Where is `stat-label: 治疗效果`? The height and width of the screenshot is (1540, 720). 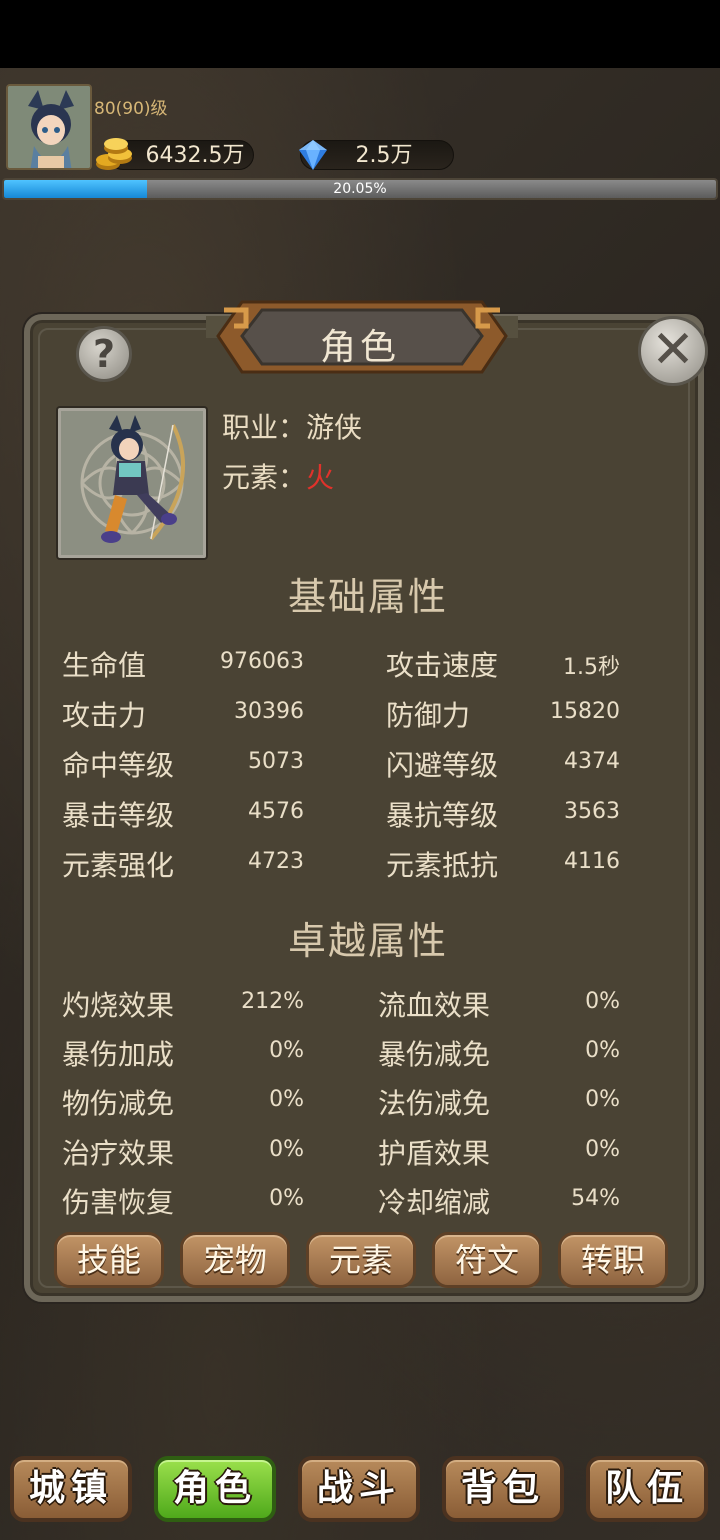
stat-label: 治疗效果 is located at coordinates (118, 1153).